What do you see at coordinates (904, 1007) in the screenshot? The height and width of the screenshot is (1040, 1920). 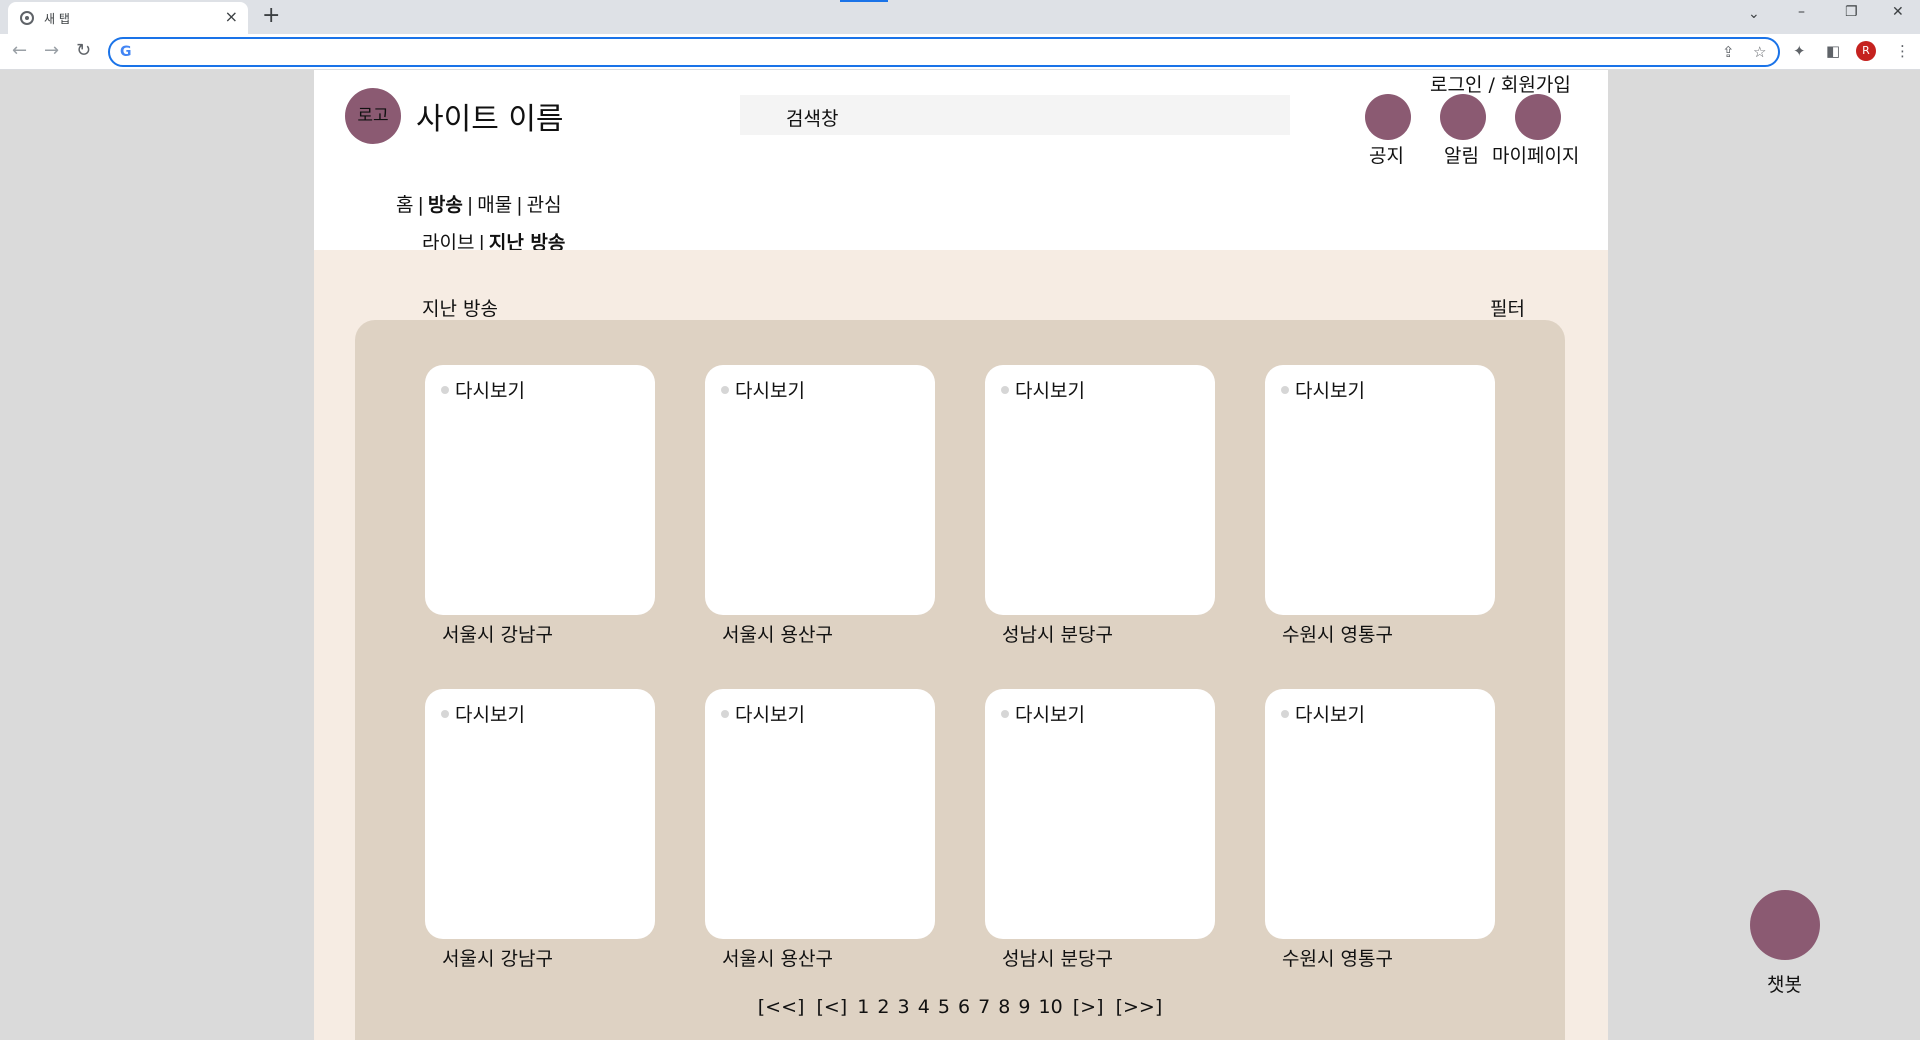 I see `page-number: 3` at bounding box center [904, 1007].